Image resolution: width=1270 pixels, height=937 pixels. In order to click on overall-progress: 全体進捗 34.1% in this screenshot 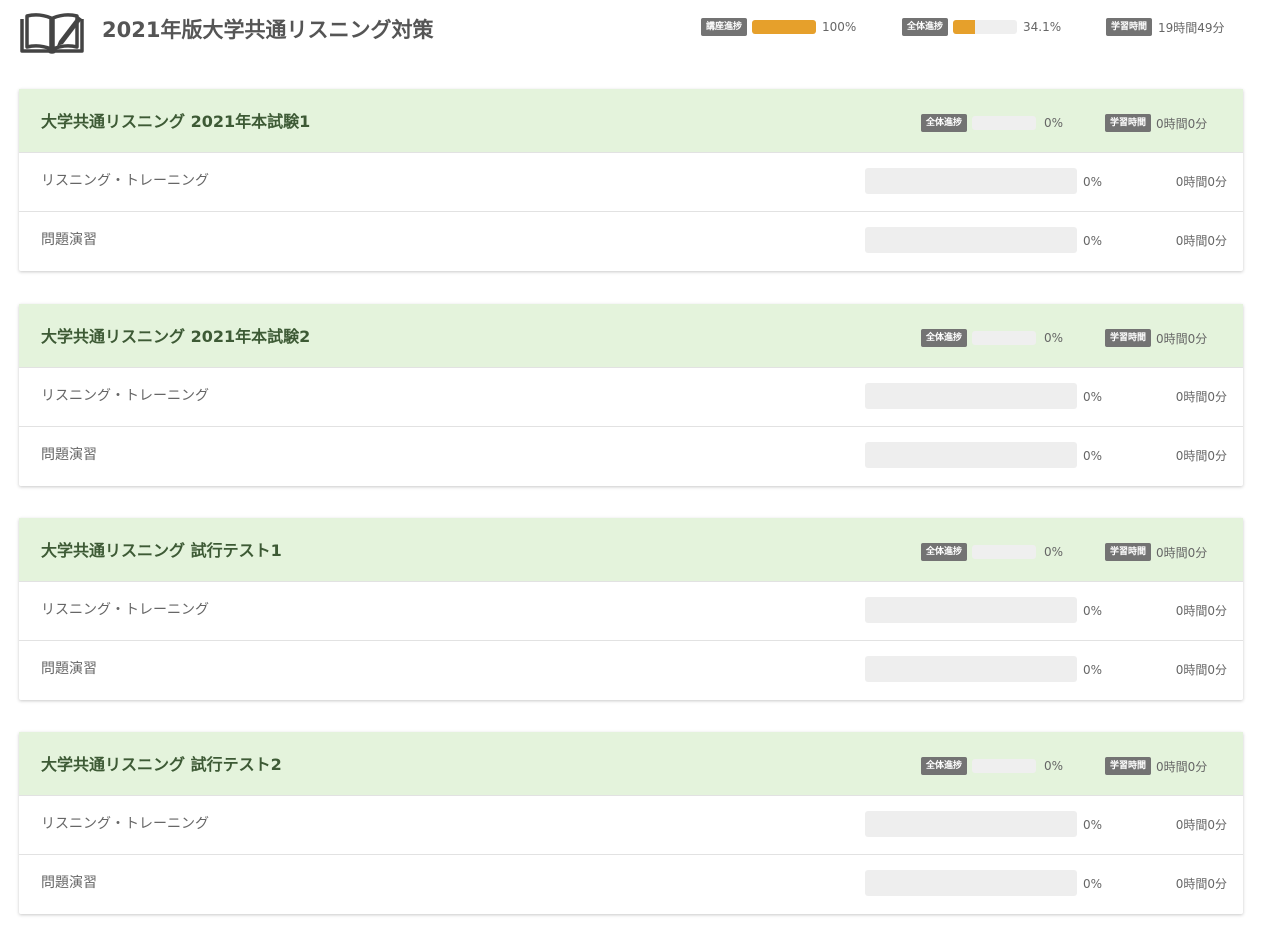, I will do `click(981, 27)`.